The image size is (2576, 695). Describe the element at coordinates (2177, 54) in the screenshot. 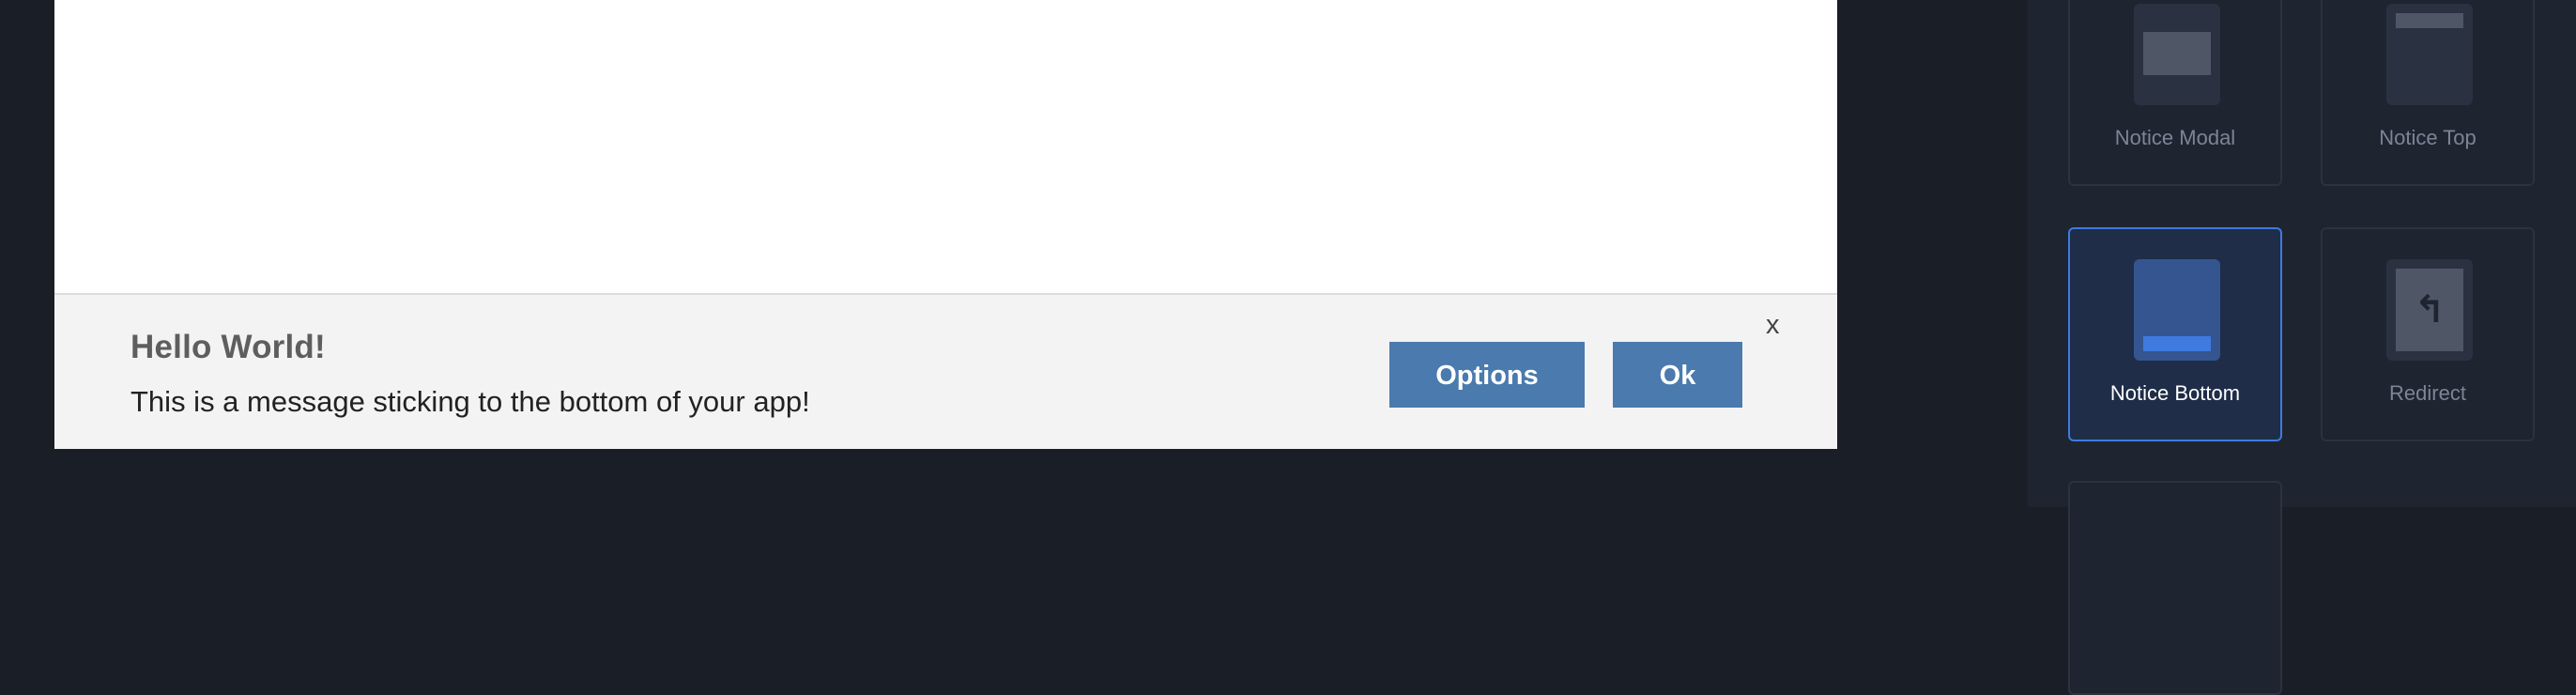

I see `notice-modal-icon` at that location.